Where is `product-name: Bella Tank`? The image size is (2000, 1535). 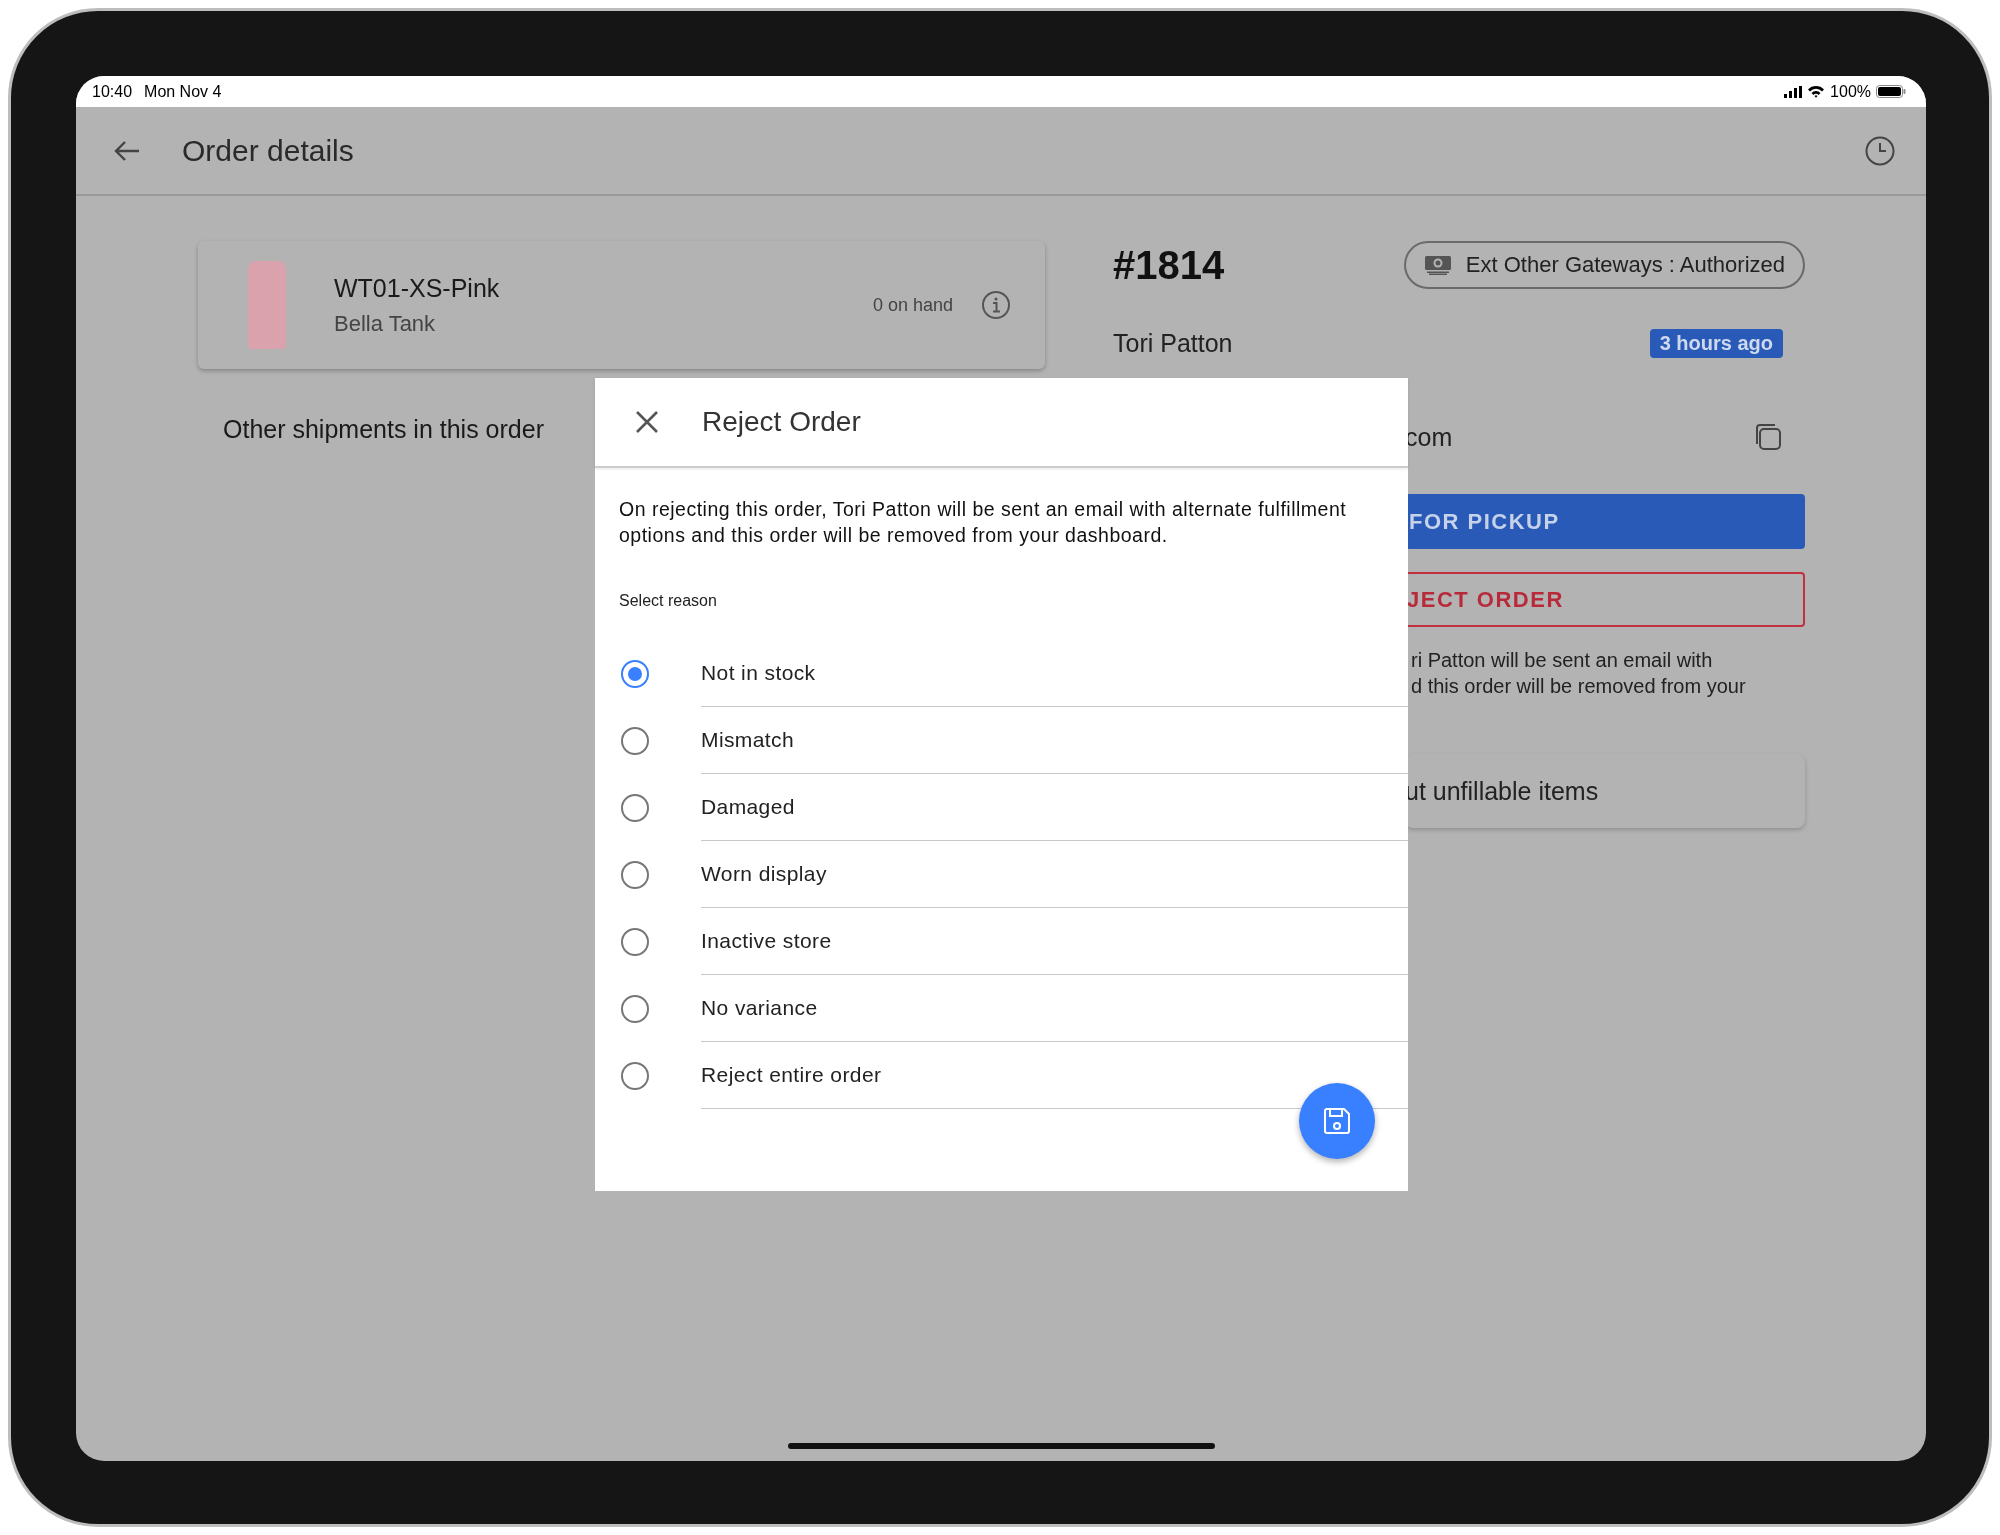
product-name: Bella Tank is located at coordinates (385, 323).